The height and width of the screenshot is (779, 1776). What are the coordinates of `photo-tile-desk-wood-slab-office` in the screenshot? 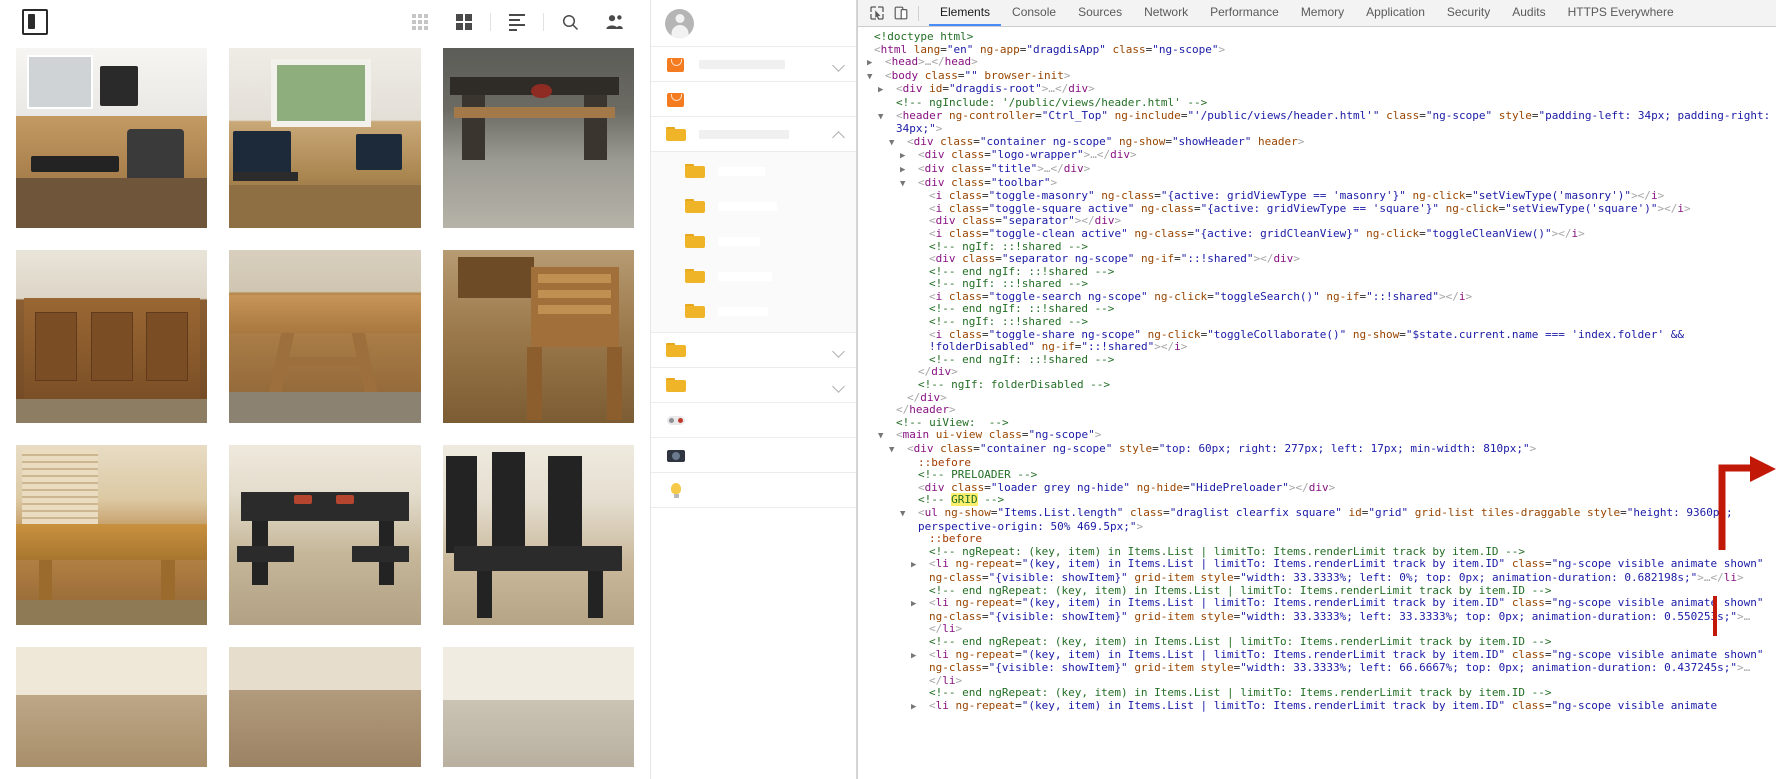 It's located at (112, 138).